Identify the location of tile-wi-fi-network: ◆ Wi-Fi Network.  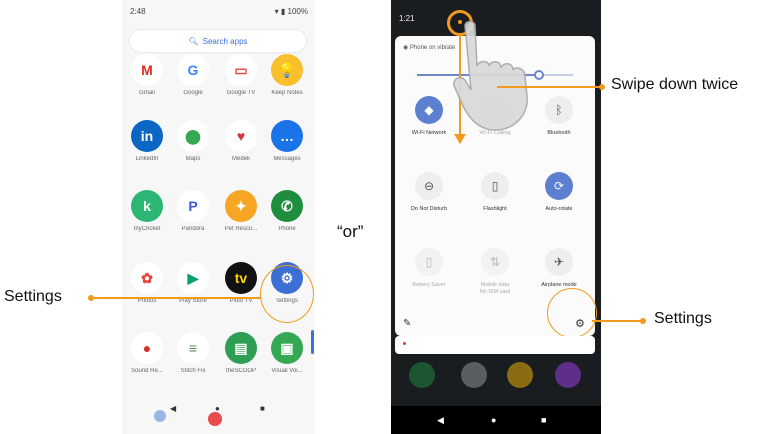
(429, 116).